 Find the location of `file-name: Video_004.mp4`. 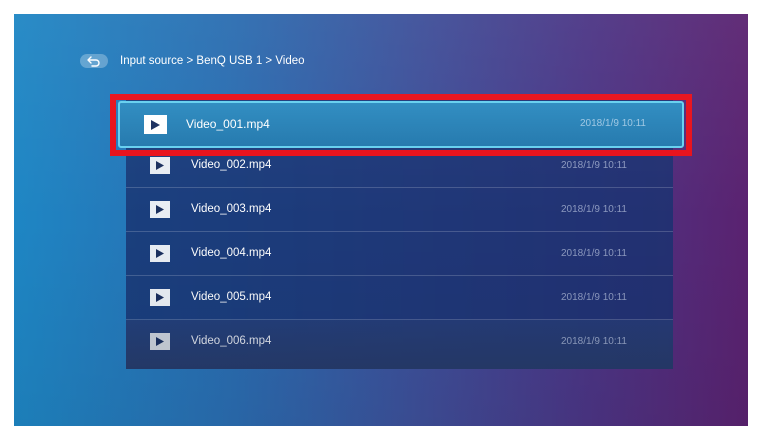

file-name: Video_004.mp4 is located at coordinates (231, 253).